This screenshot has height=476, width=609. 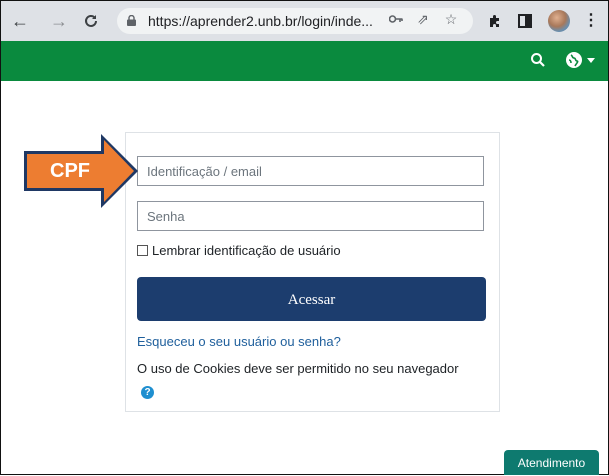 What do you see at coordinates (70, 171) in the screenshot?
I see `cpf-callout-label: CPF` at bounding box center [70, 171].